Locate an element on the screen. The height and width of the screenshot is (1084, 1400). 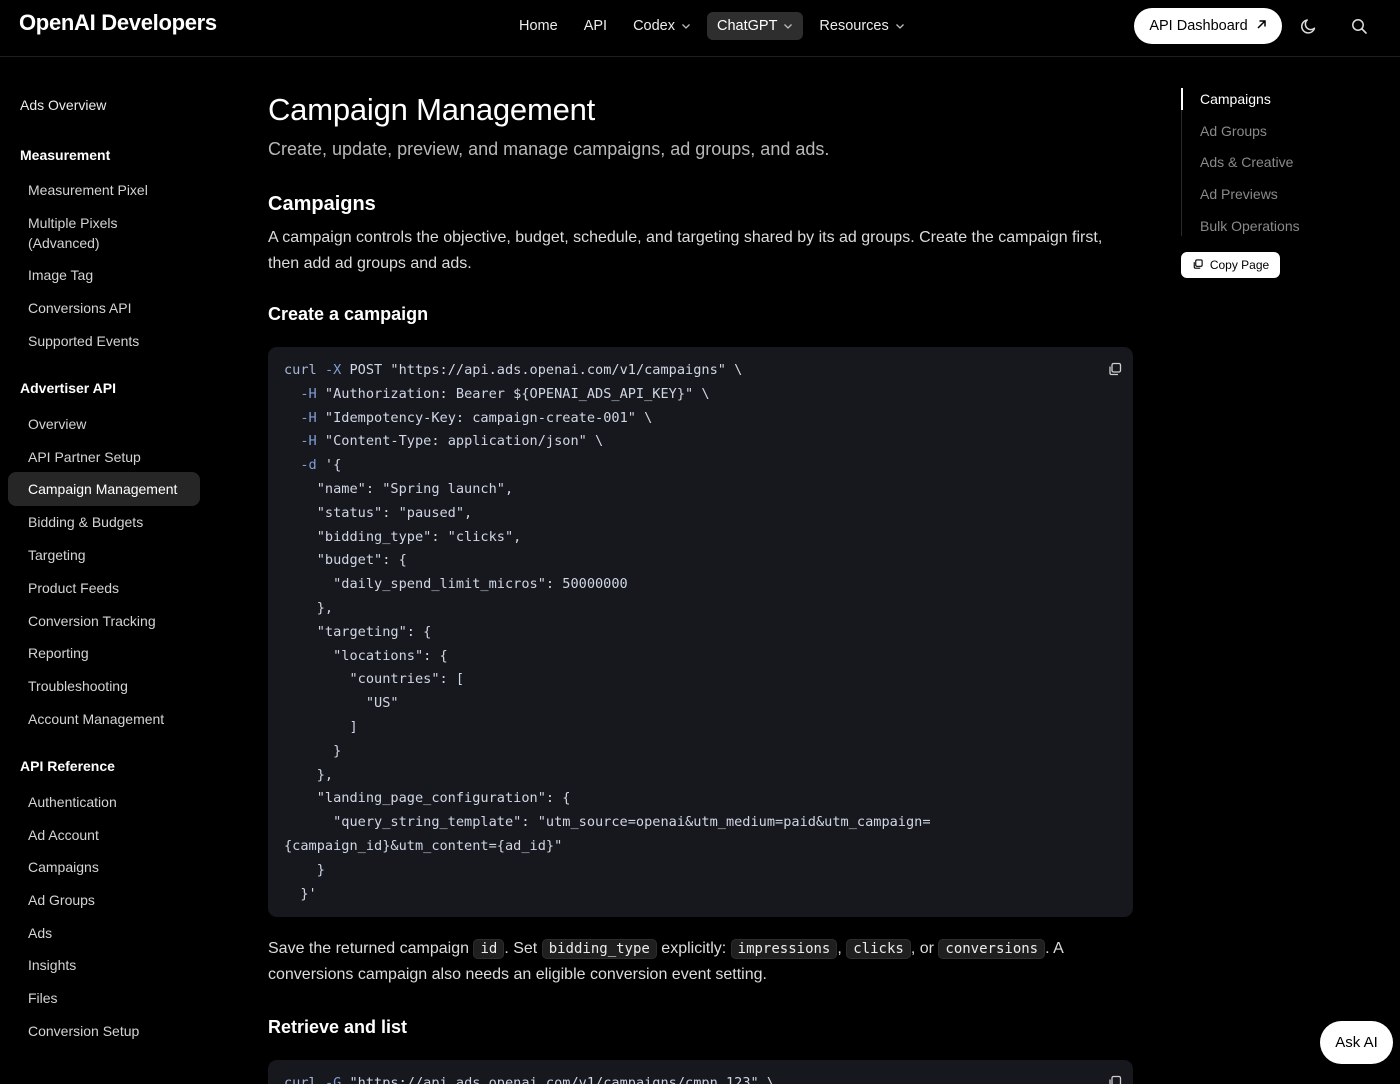
sidebar-item-troubleshooting: Troubleshooting is located at coordinates (104, 686).